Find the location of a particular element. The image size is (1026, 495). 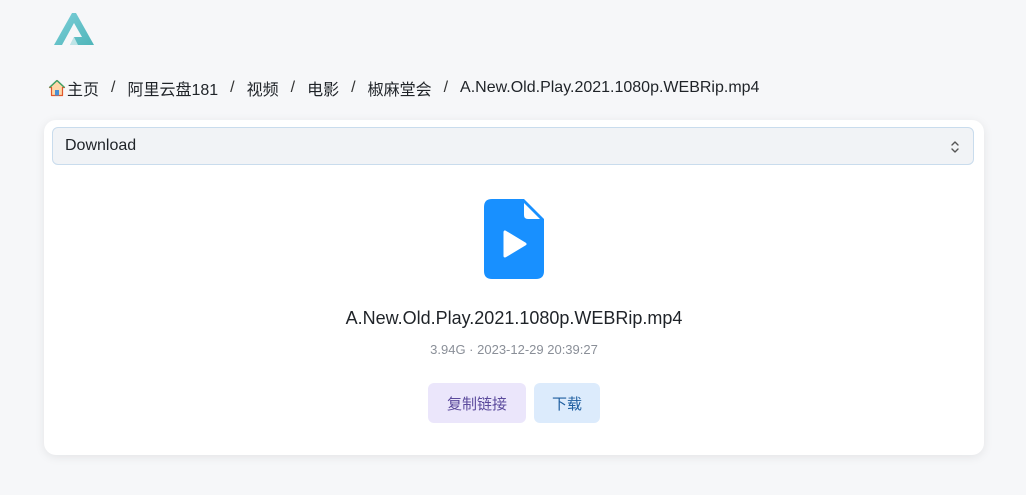

home-icon is located at coordinates (57, 88).